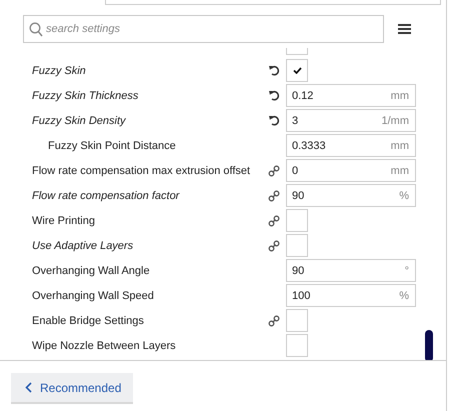 This screenshot has width=454, height=411. I want to click on search-field: search settings, so click(203, 29).